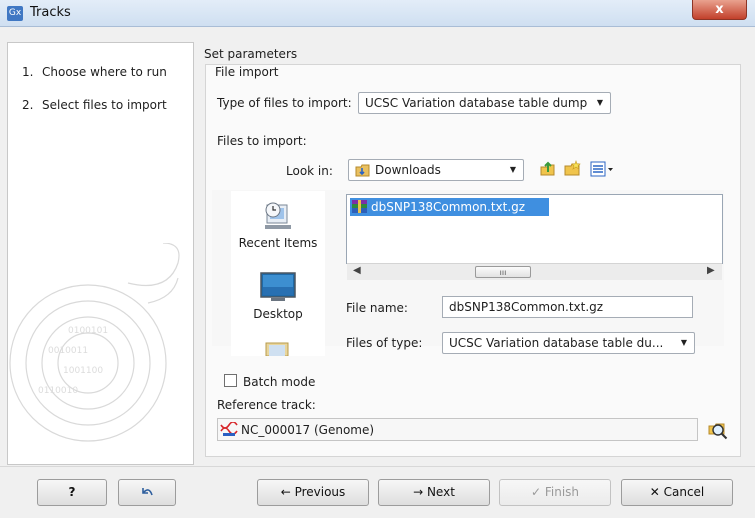 This screenshot has width=755, height=518. What do you see at coordinates (50, 12) in the screenshot?
I see `window-title: Tracks` at bounding box center [50, 12].